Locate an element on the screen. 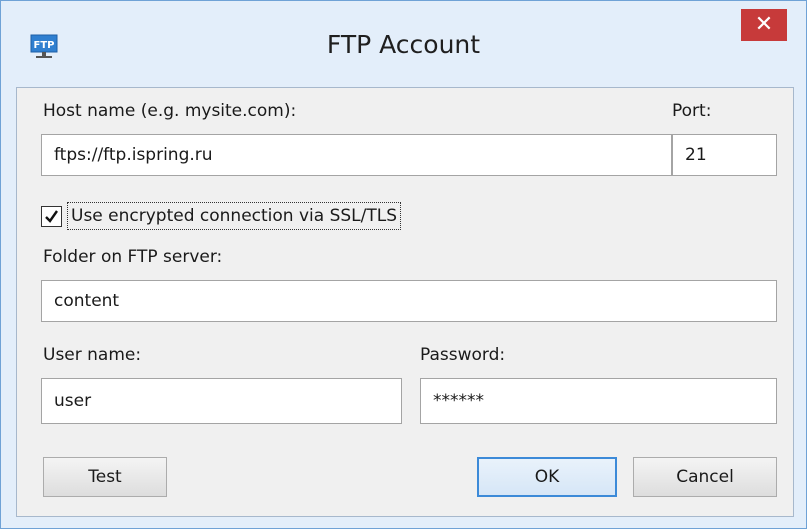  close-icon: ✕ is located at coordinates (764, 24).